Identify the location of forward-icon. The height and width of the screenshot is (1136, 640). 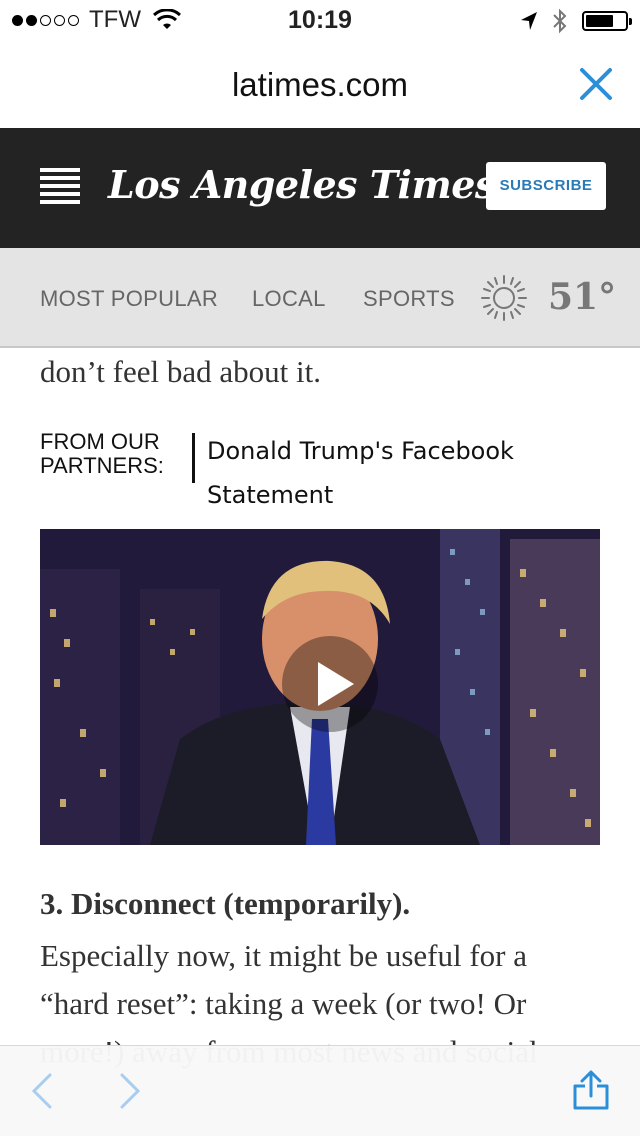
(130, 1091).